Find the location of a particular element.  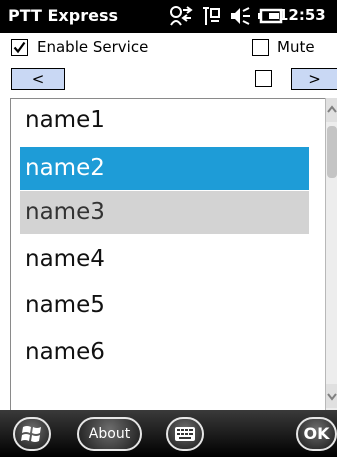

list-item-name4: name4 is located at coordinates (164, 259).